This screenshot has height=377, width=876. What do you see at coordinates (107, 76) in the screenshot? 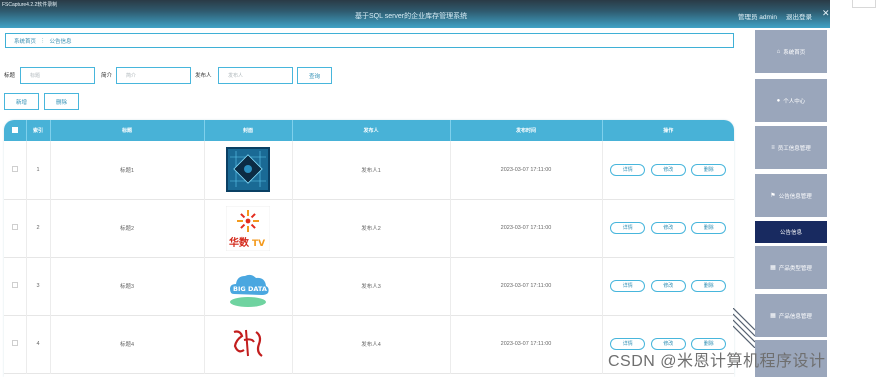
I see `intro-search-label: 简介` at bounding box center [107, 76].